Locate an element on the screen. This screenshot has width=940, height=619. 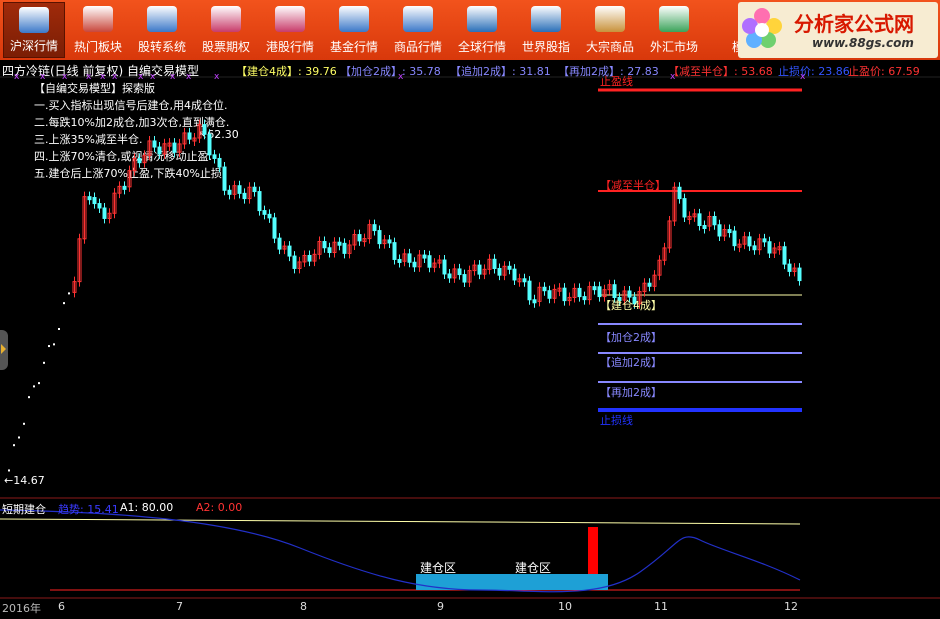
a1-line is located at coordinates (400, 521).